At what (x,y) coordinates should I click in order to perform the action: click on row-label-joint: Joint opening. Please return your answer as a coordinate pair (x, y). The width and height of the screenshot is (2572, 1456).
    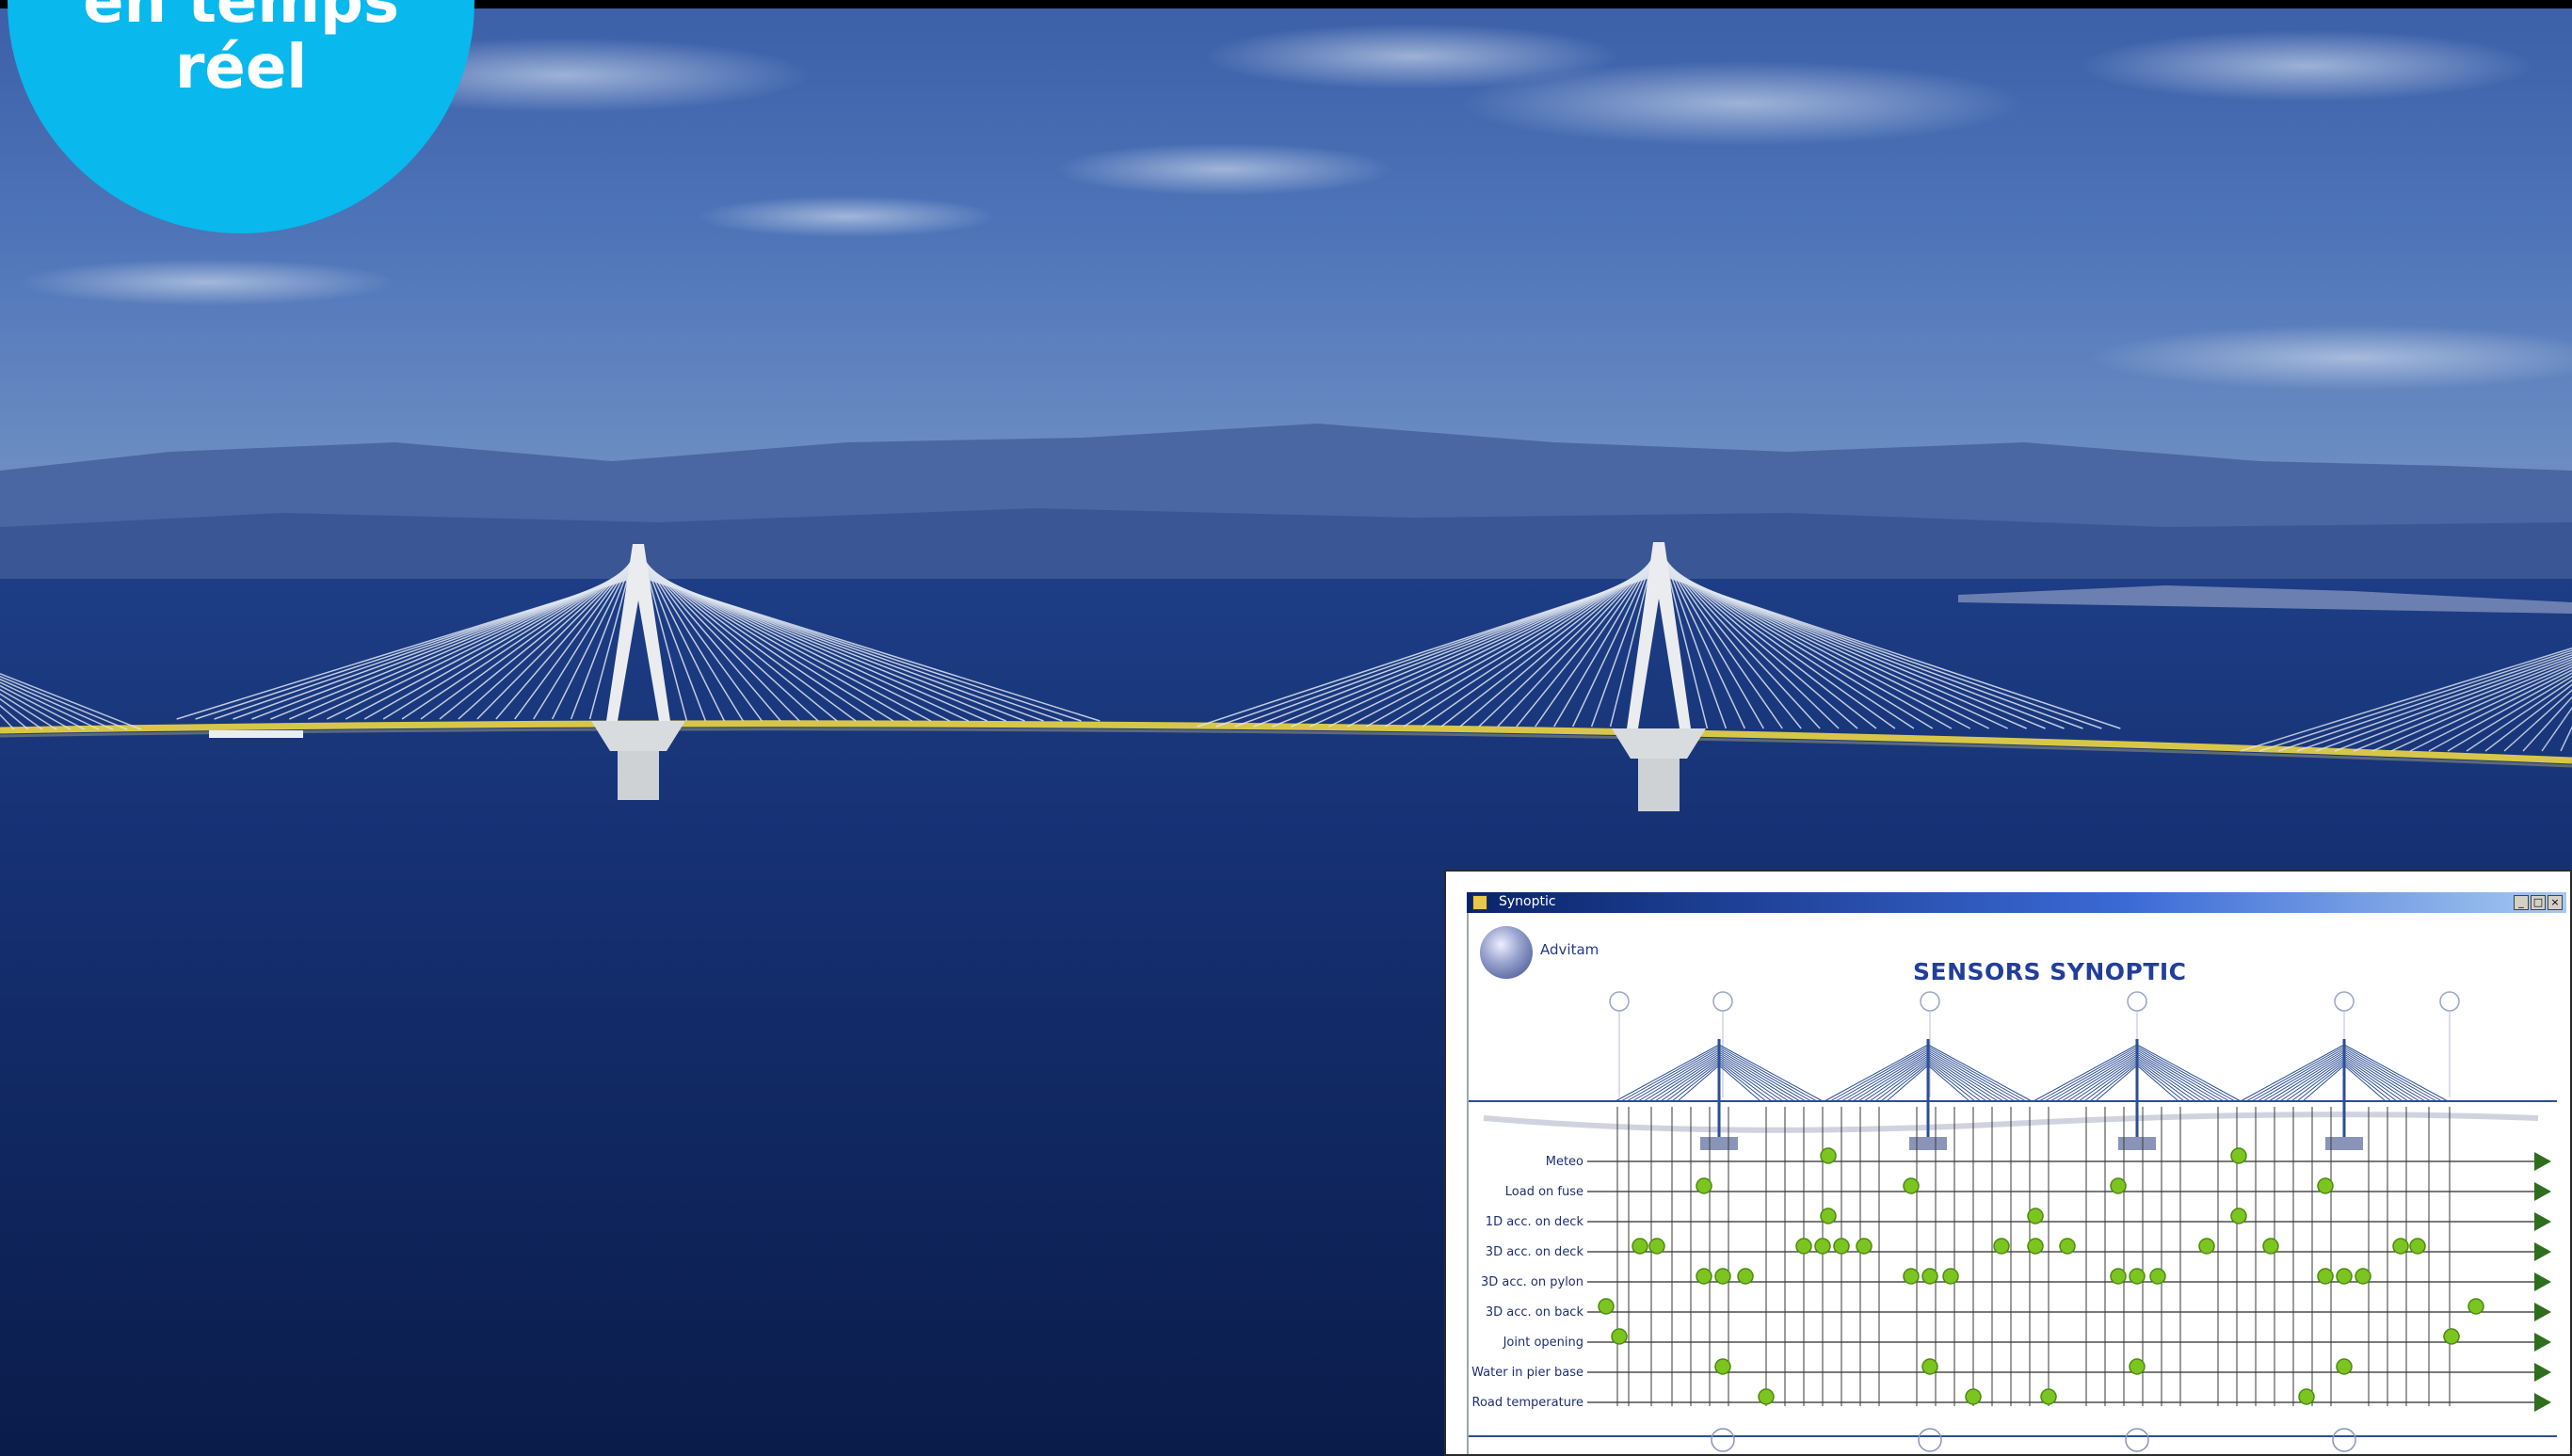
    Looking at the image, I should click on (1543, 1343).